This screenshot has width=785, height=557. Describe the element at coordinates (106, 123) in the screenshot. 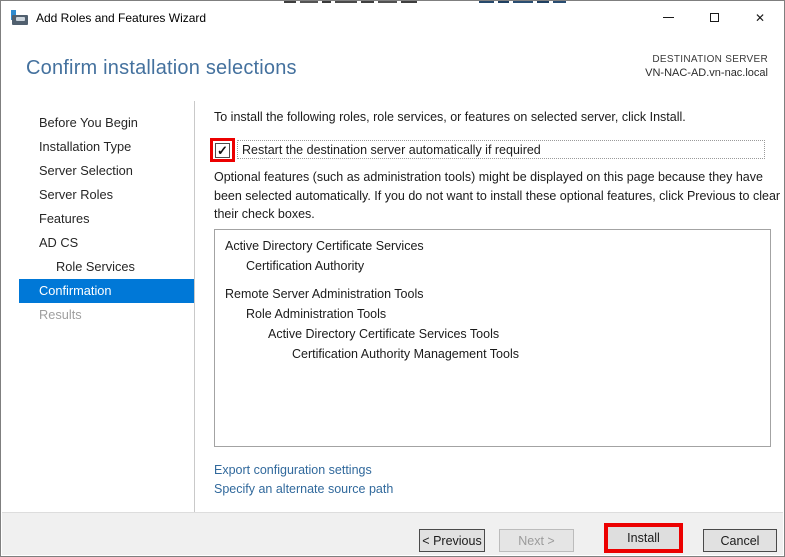

I see `nav-before-you-begin: Before You Begin` at that location.